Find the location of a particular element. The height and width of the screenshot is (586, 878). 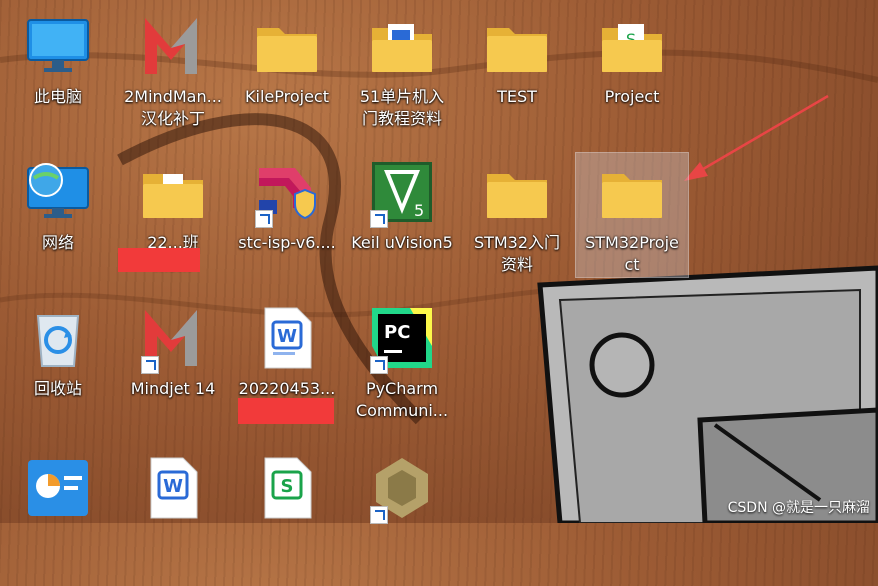

desktop-icon-wps-sheet: S is located at coordinates (287, 516).